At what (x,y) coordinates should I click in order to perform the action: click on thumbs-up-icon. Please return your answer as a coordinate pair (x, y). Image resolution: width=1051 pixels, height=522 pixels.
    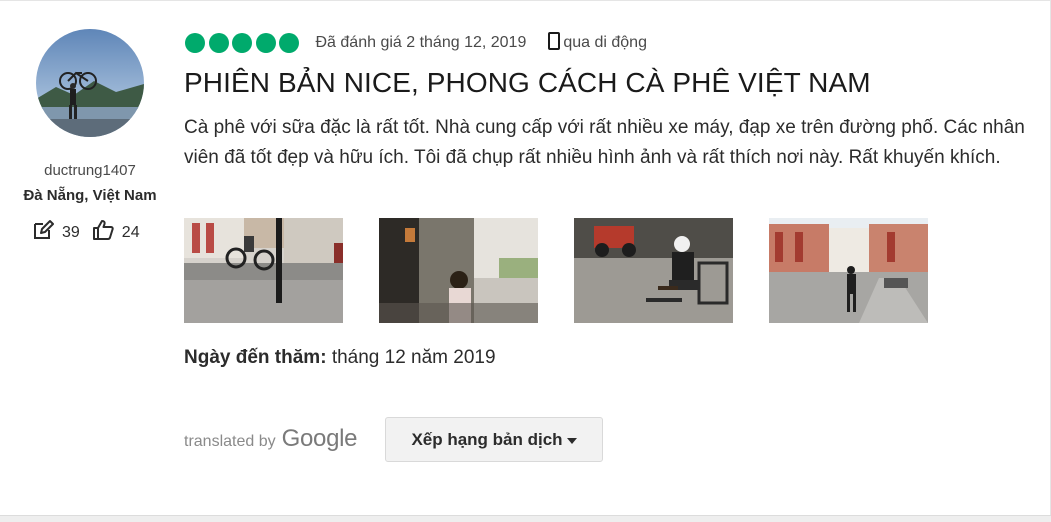
    Looking at the image, I should click on (107, 232).